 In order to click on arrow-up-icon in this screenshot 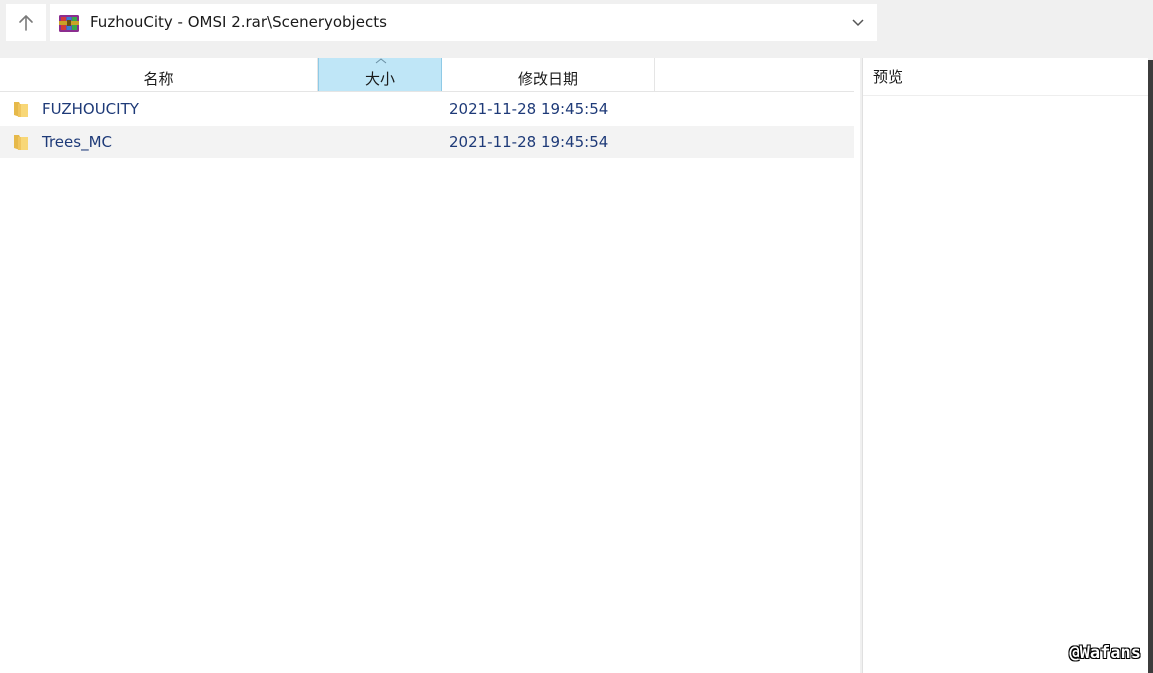, I will do `click(26, 22)`.